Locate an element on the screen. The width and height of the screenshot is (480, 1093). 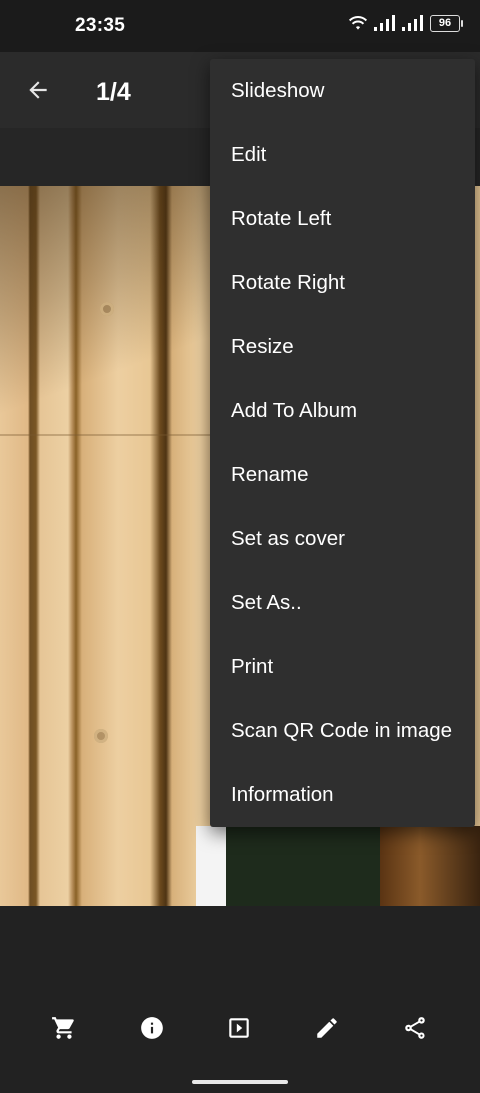
back-button is located at coordinates (38, 90).